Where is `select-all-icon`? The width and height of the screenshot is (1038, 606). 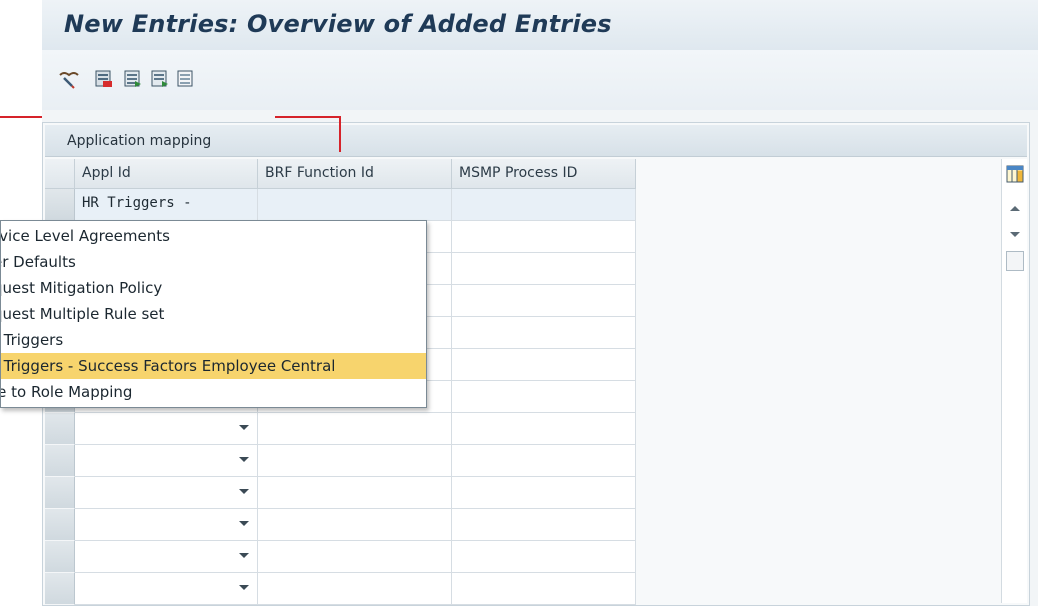
select-all-icon is located at coordinates (133, 79).